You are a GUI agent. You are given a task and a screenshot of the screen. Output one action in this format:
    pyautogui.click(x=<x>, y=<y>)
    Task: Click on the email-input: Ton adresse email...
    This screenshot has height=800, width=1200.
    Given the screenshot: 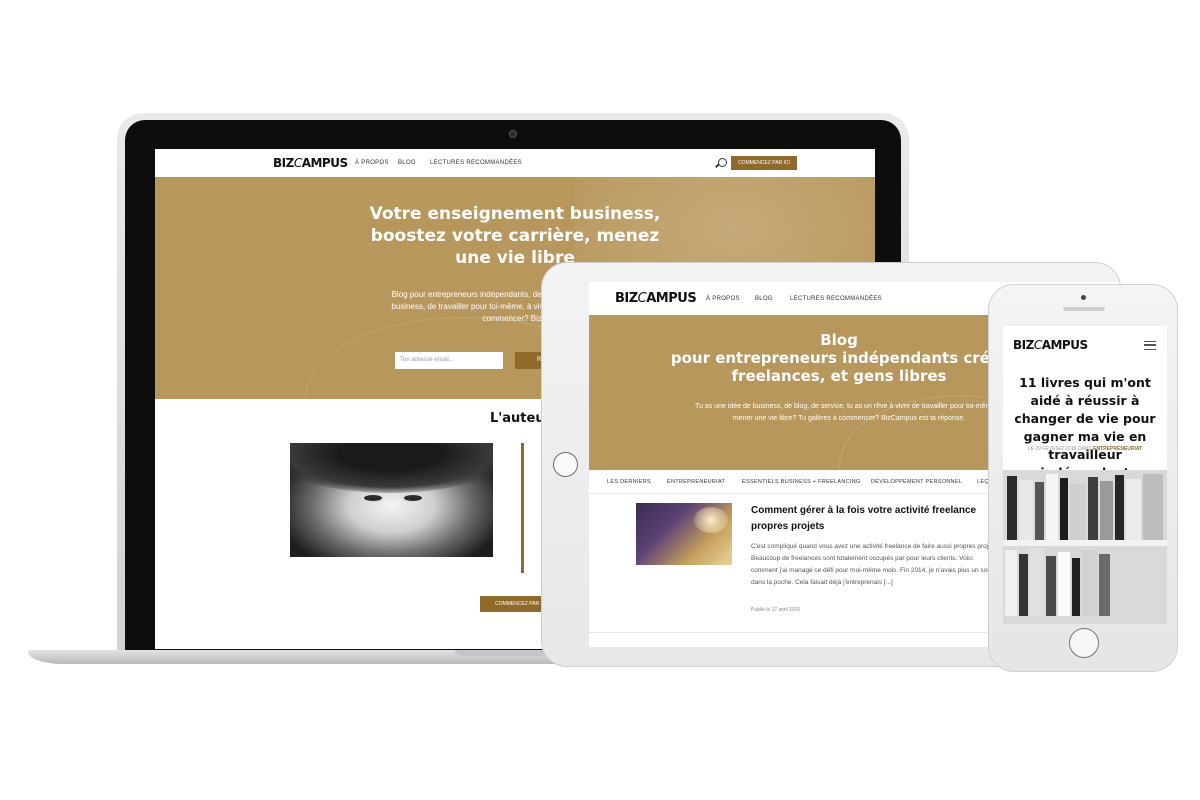 What is the action you would take?
    pyautogui.click(x=449, y=360)
    